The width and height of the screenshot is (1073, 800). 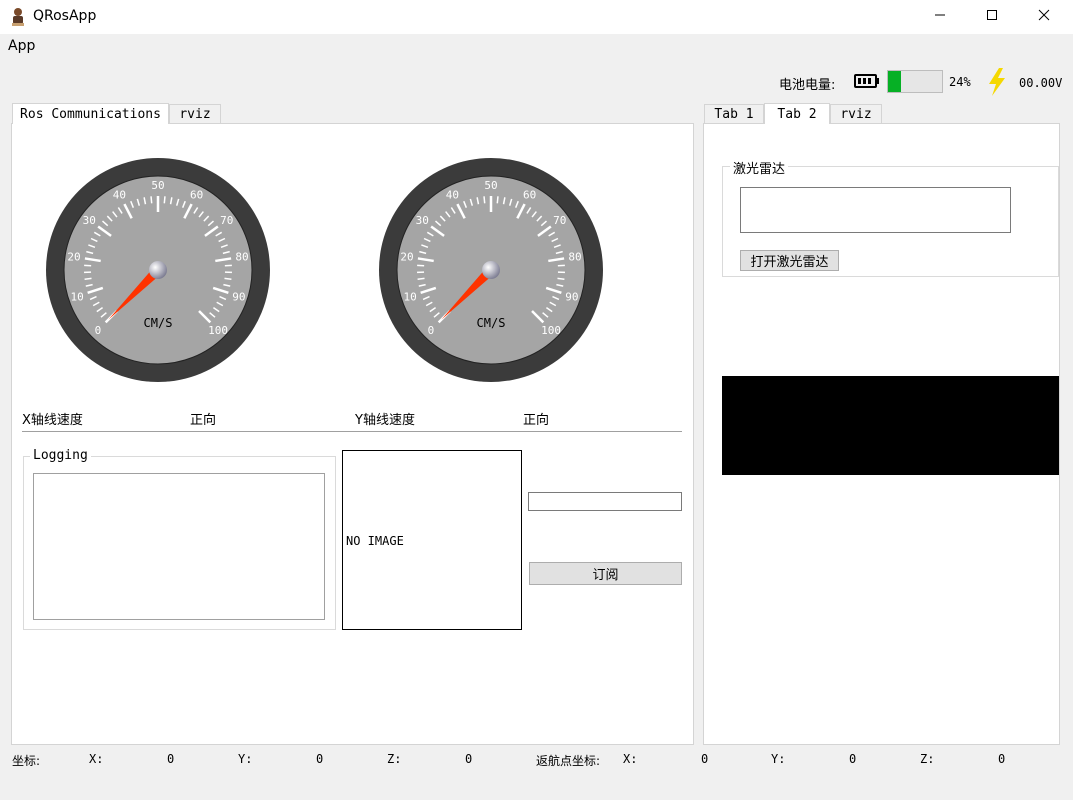 I want to click on coord-z-value: 0, so click(x=469, y=759).